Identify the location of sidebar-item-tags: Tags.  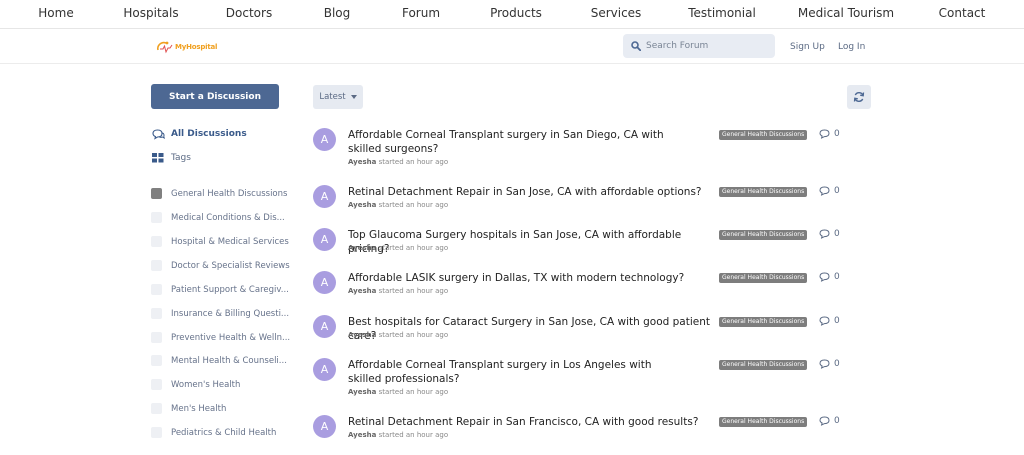
(171, 158).